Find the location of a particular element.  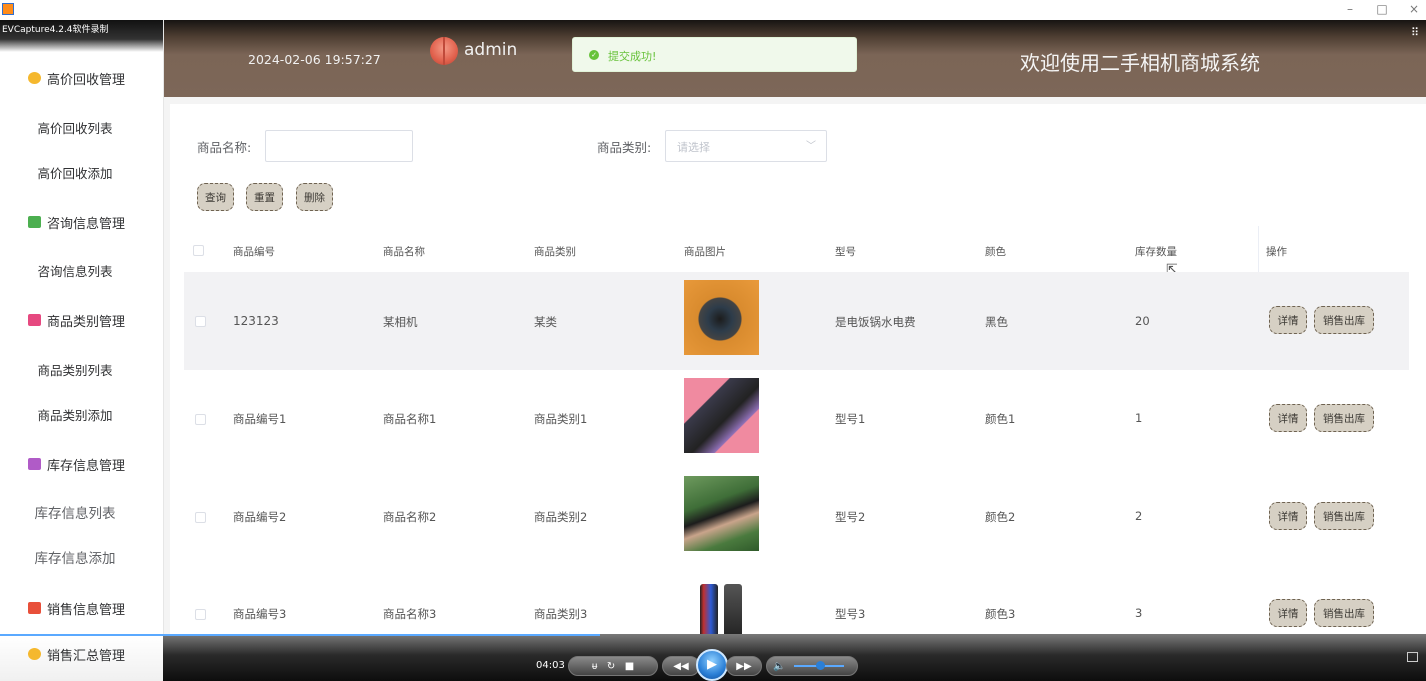

sidebar-item-inventory-add: 库存信息添加 is located at coordinates (75, 557).